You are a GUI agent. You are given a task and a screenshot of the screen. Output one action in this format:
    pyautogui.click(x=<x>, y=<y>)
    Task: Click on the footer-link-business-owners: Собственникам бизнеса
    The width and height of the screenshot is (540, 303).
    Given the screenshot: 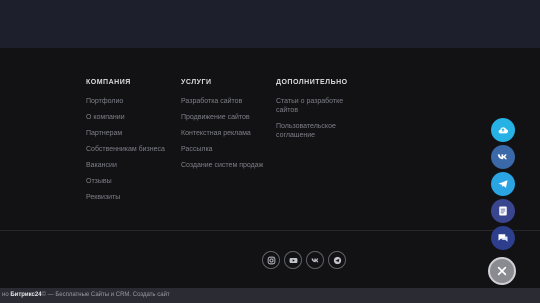 What is the action you would take?
    pyautogui.click(x=126, y=149)
    